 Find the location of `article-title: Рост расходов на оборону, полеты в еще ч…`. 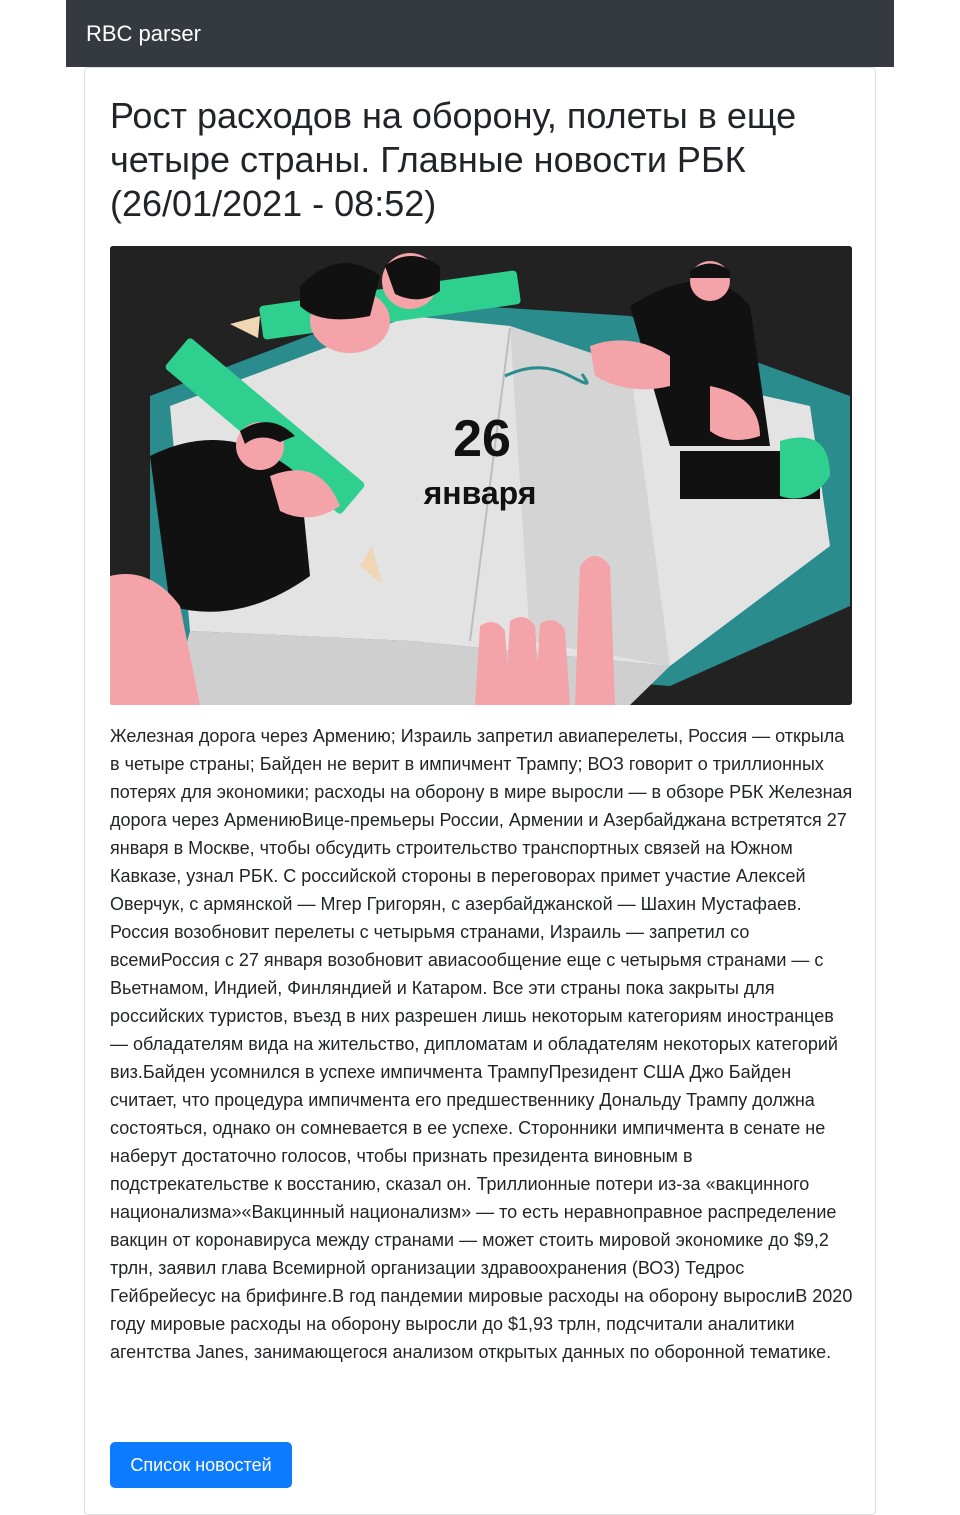

article-title: Рост расходов на оборону, полеты в еще ч… is located at coordinates (453, 159).